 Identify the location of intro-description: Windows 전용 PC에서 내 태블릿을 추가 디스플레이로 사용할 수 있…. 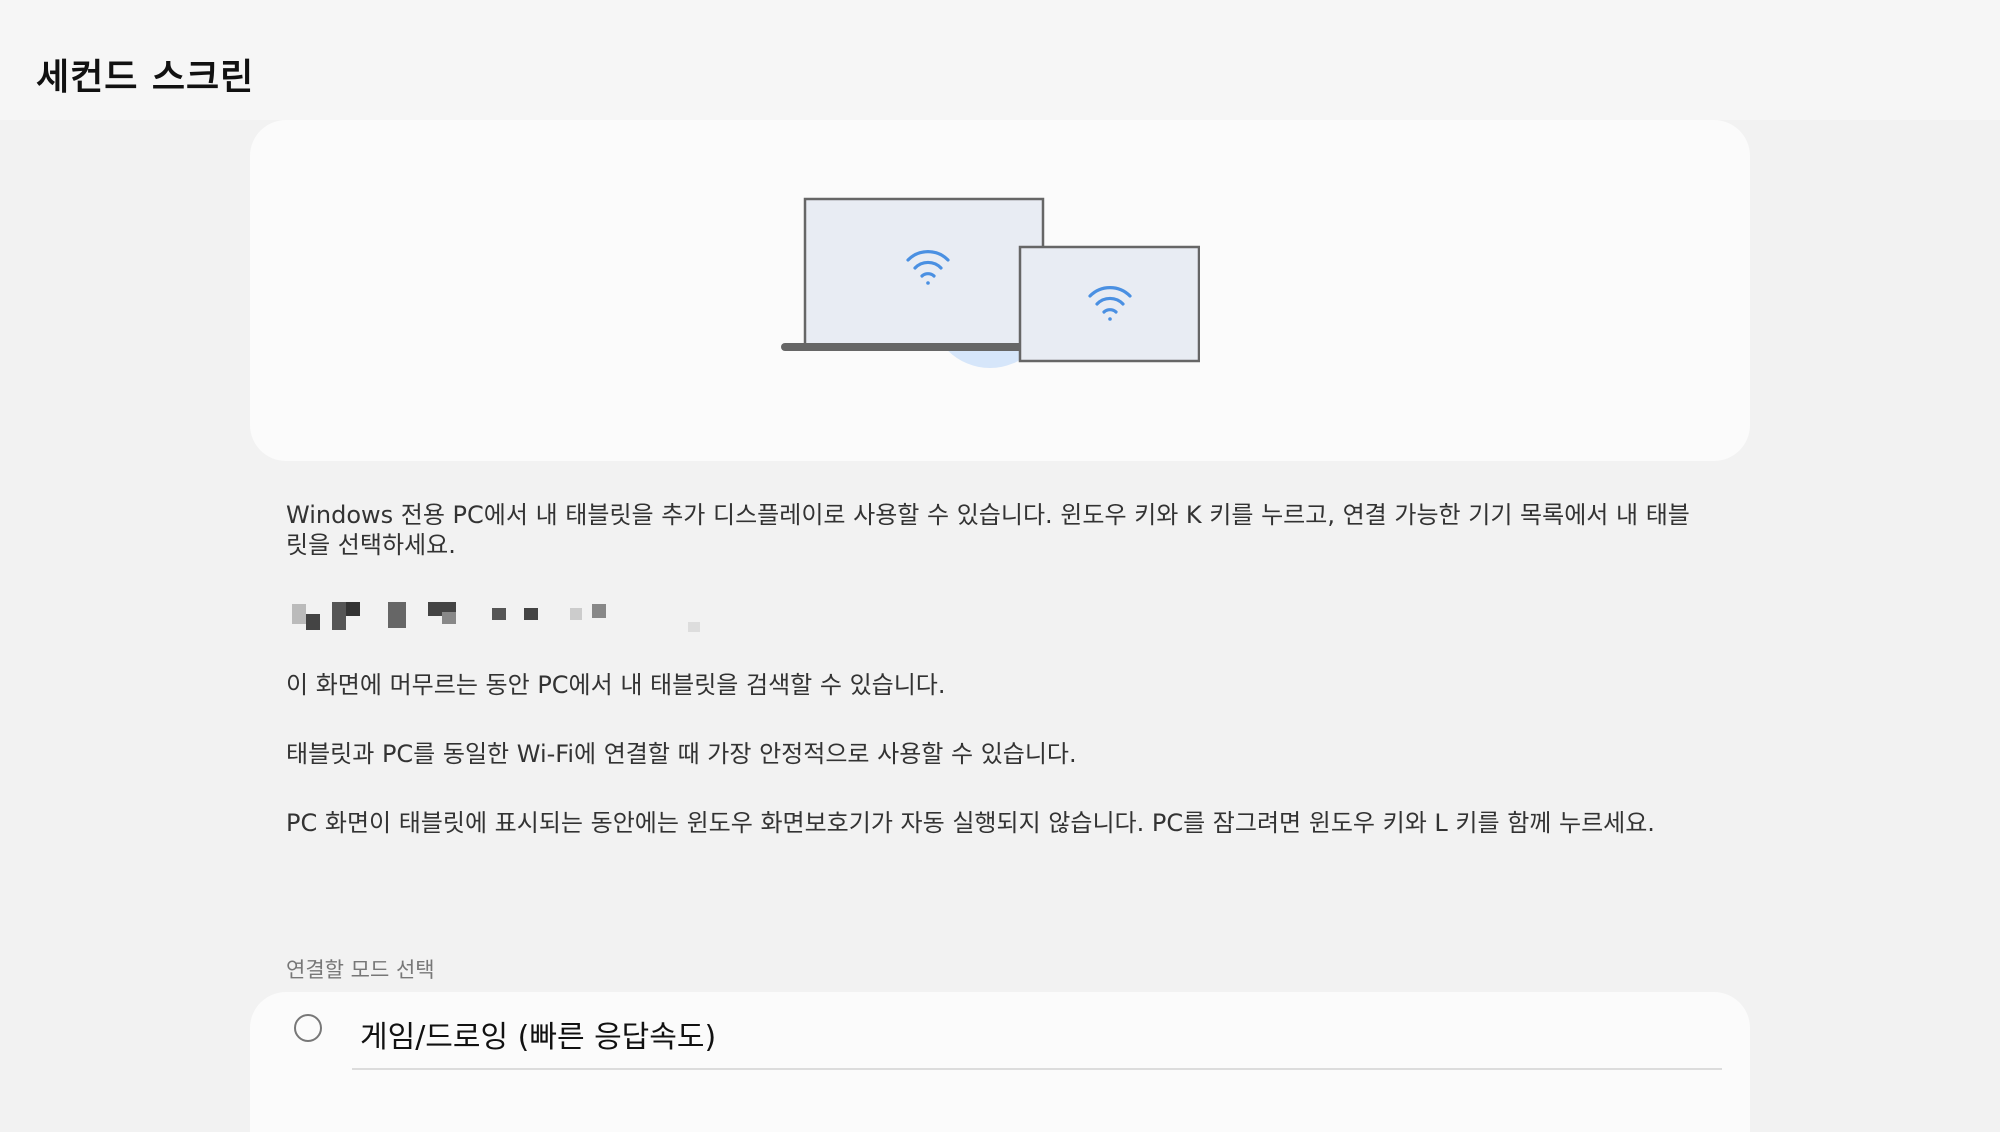
(988, 530).